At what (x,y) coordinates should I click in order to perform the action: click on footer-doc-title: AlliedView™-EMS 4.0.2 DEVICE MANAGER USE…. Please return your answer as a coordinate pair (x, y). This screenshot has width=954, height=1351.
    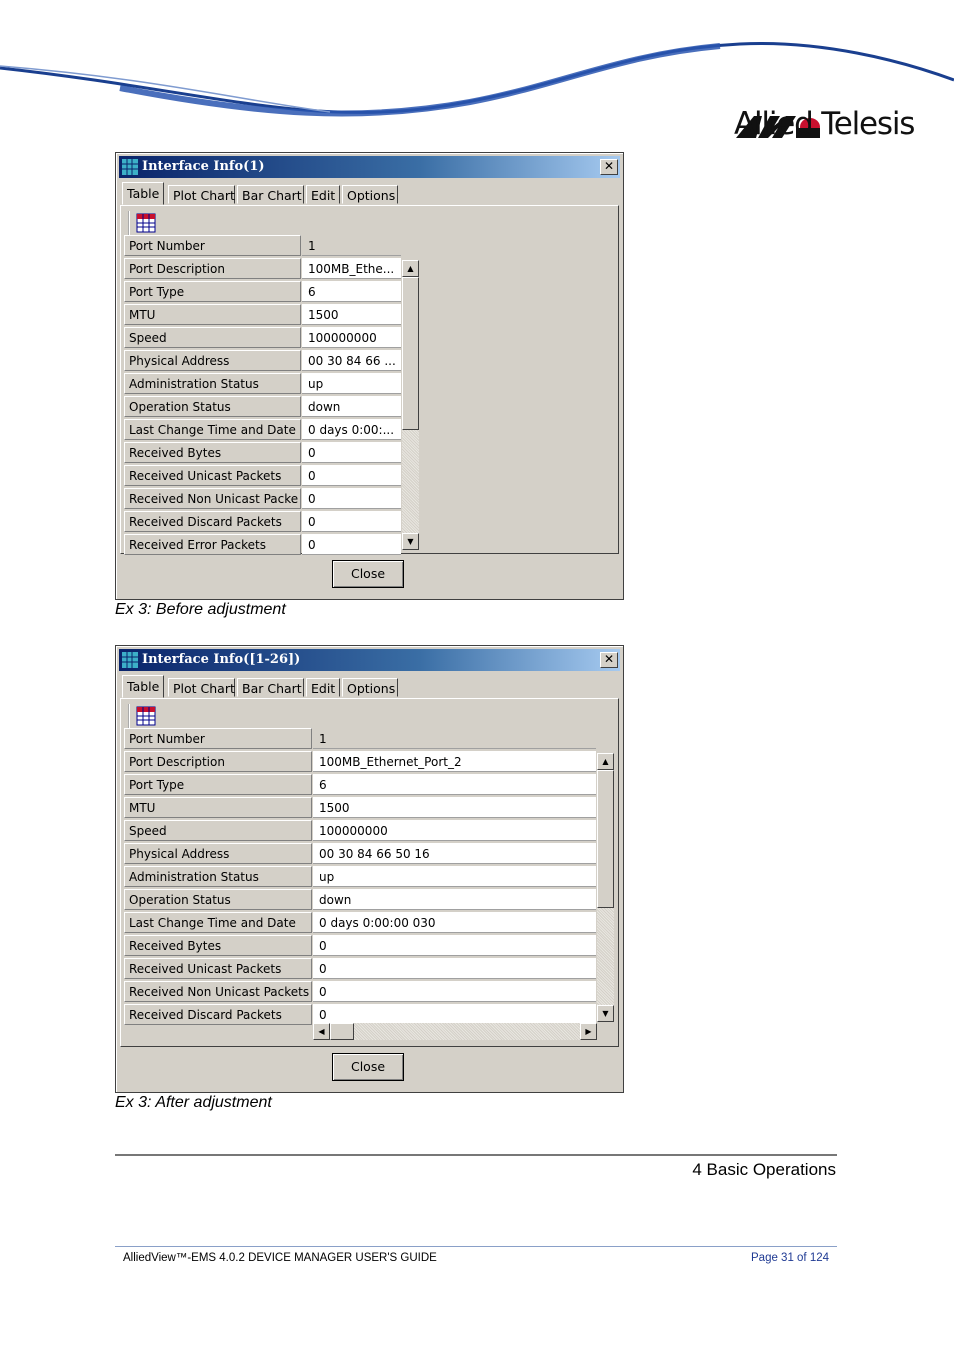
    Looking at the image, I should click on (280, 1258).